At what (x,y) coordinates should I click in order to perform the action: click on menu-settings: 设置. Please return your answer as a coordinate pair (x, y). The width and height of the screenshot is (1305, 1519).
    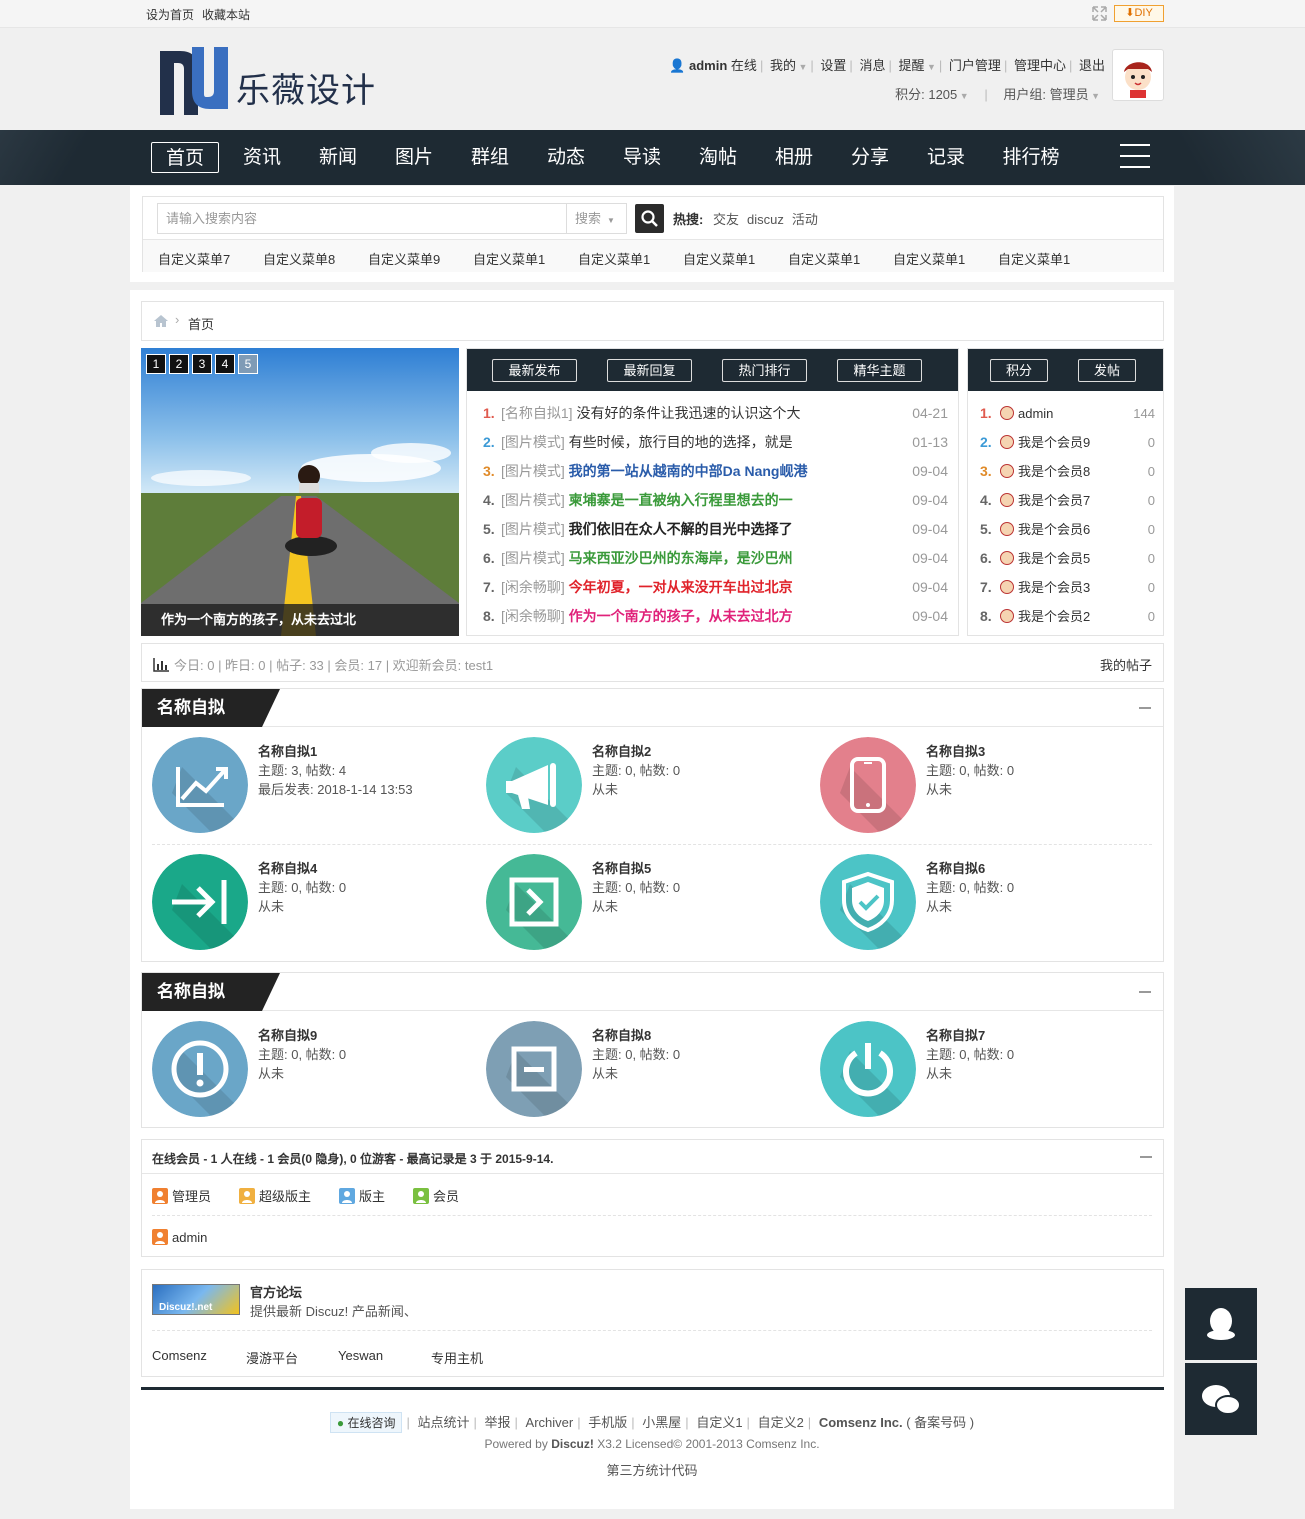
    Looking at the image, I should click on (833, 65).